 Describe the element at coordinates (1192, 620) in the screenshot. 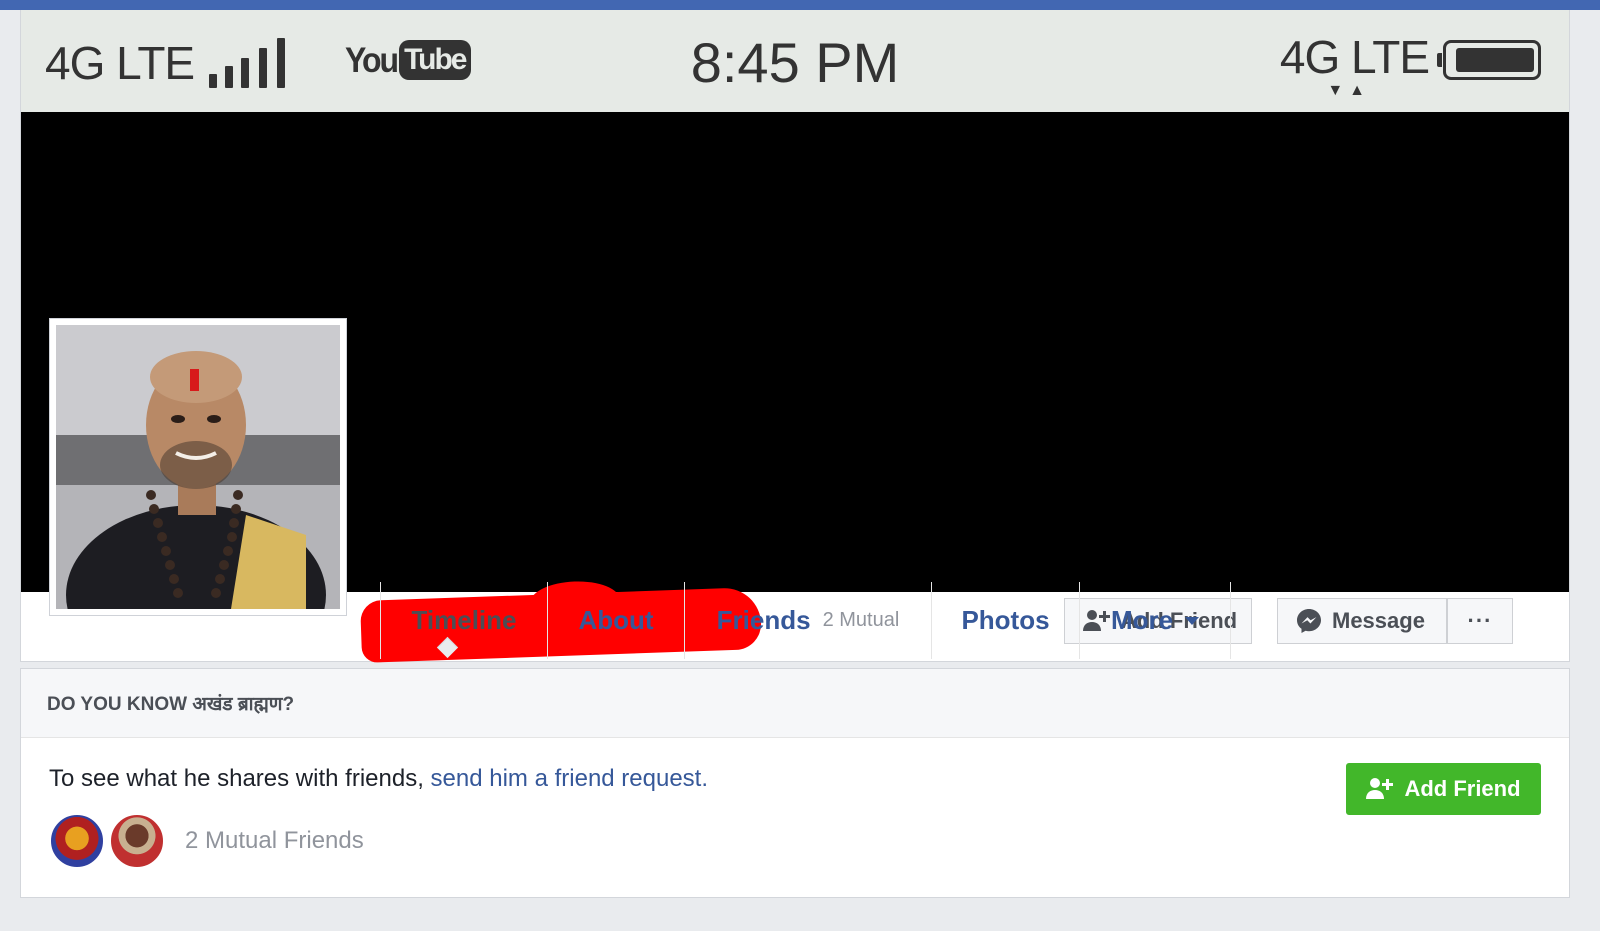

I see `chevron-down-icon` at that location.